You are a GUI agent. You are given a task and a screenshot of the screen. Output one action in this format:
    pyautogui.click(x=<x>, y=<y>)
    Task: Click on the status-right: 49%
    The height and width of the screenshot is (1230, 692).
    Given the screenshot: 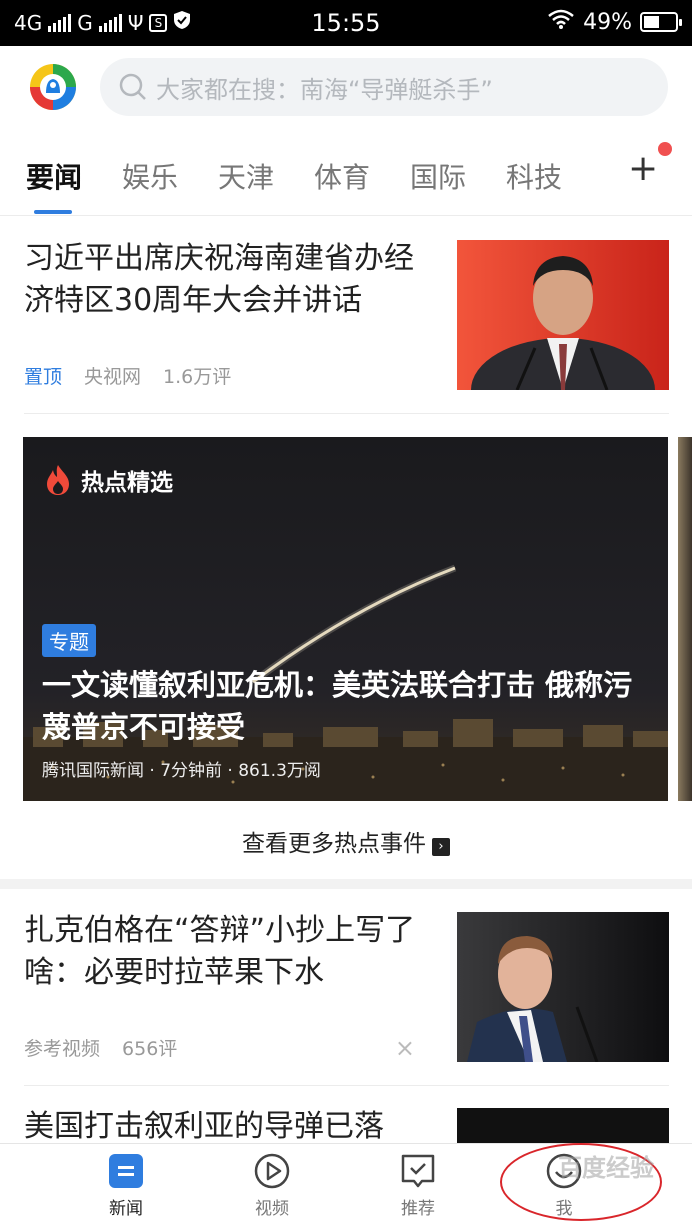 What is the action you would take?
    pyautogui.click(x=614, y=22)
    